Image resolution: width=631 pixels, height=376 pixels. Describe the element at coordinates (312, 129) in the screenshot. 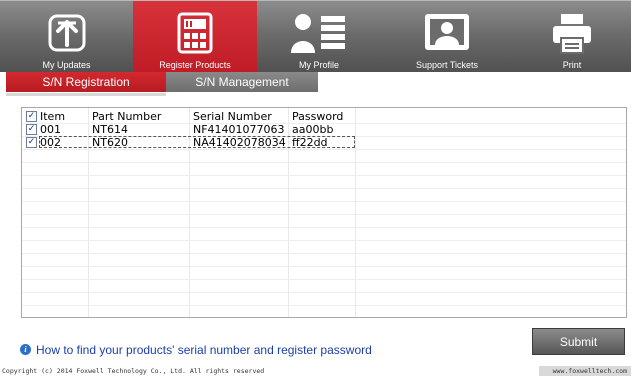

I see `password-cell: aa00bb` at that location.